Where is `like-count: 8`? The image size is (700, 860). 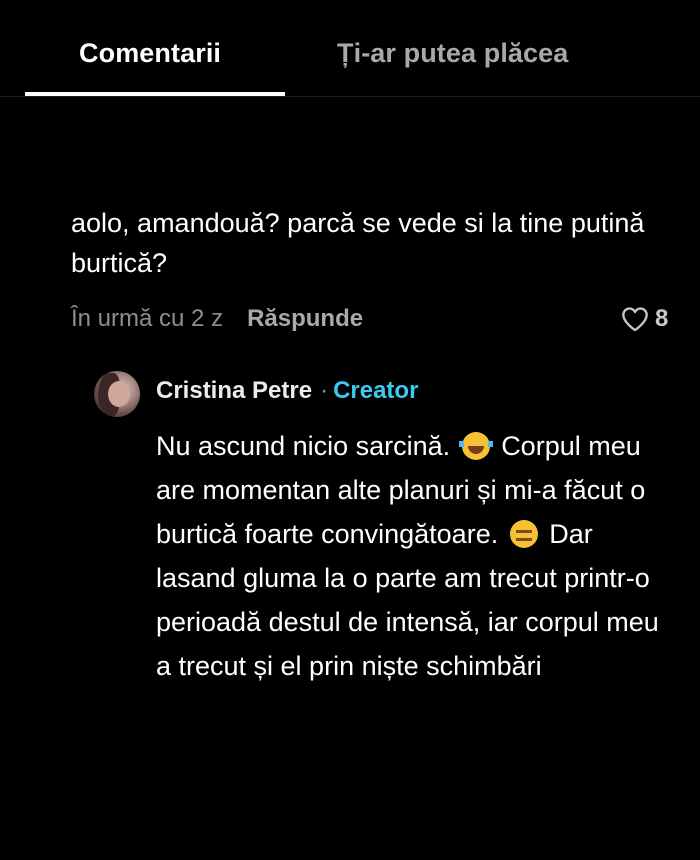
like-count: 8 is located at coordinates (662, 318).